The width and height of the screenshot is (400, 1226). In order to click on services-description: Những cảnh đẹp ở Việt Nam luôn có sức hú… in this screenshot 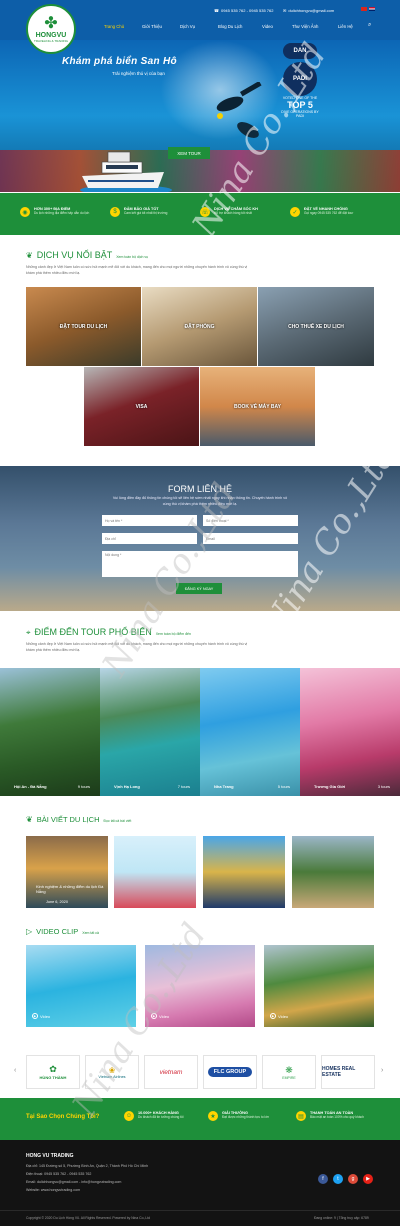, I will do `click(137, 270)`.